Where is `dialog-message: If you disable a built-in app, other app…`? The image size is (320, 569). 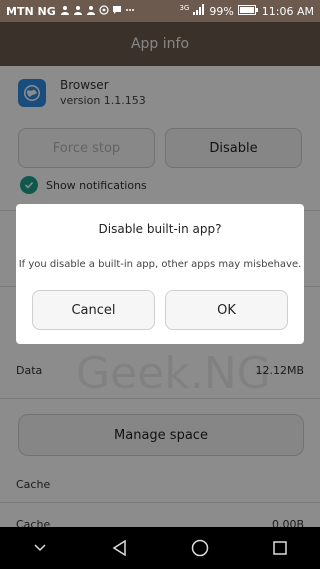 dialog-message: If you disable a built-in app, other app… is located at coordinates (160, 264).